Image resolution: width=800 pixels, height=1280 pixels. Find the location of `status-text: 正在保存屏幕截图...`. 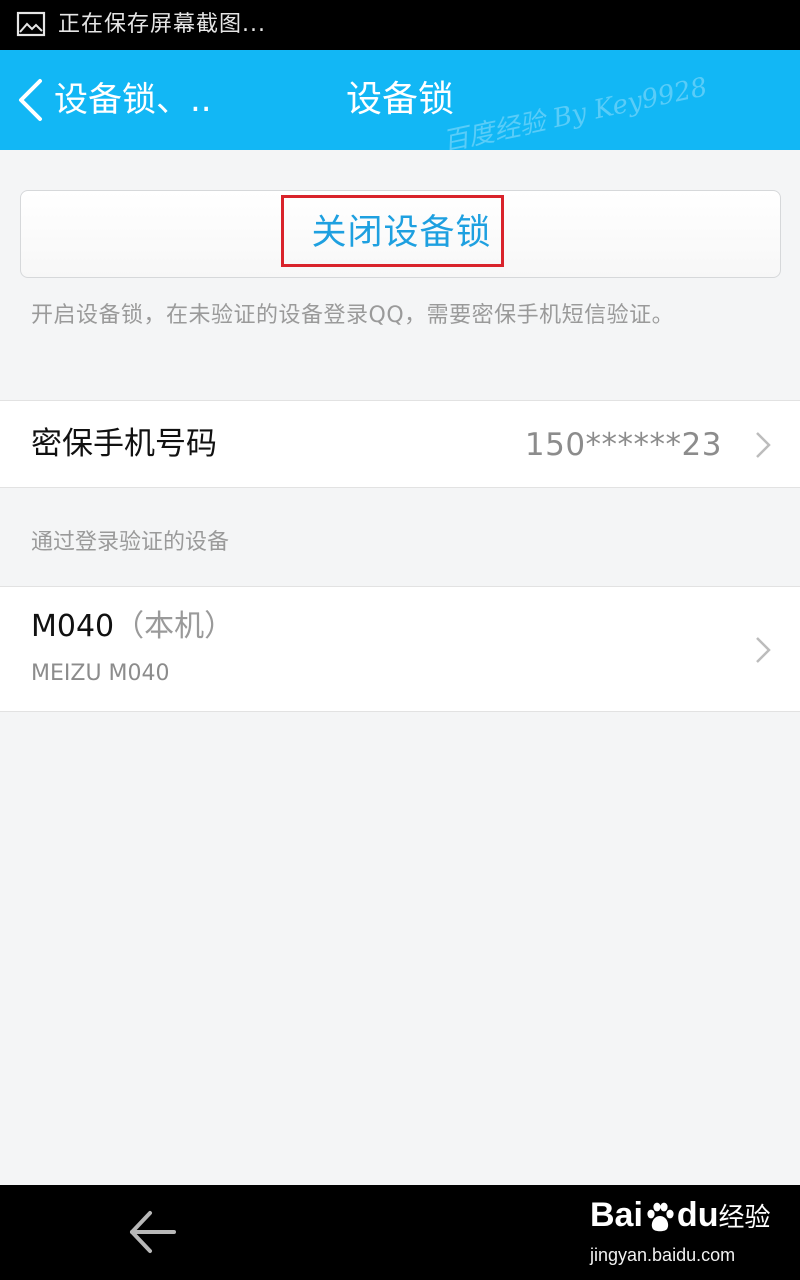

status-text: 正在保存屏幕截图... is located at coordinates (162, 24).